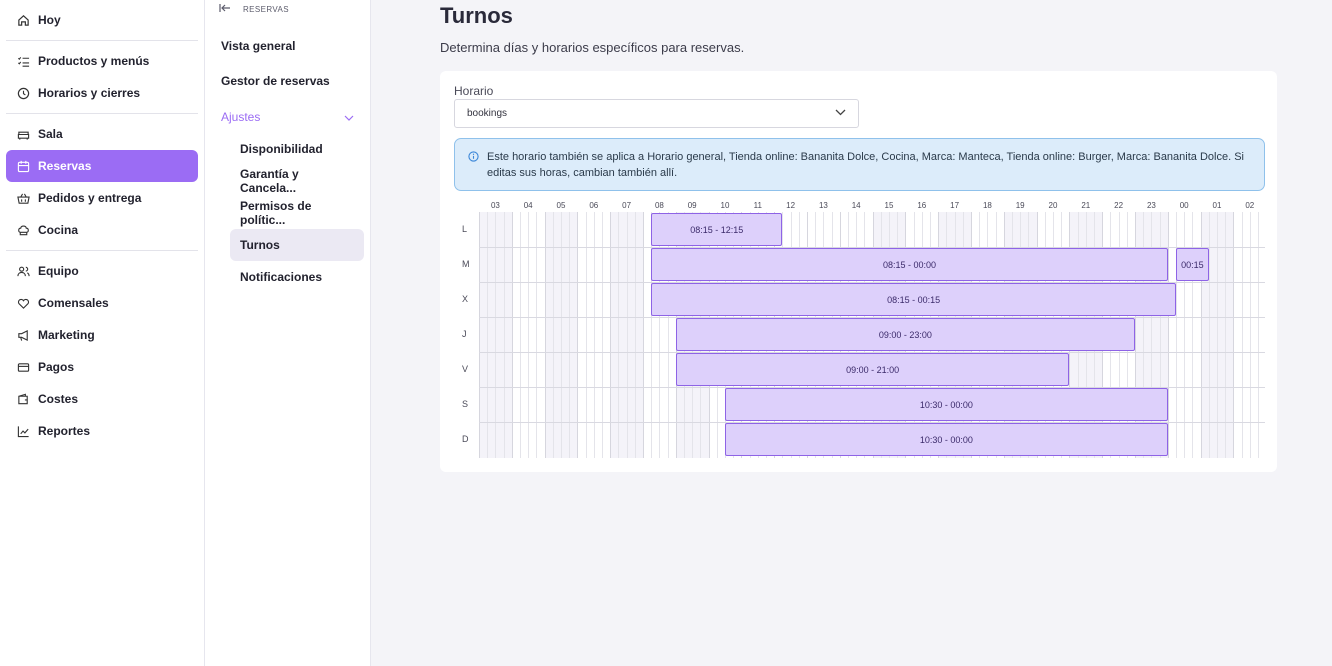  Describe the element at coordinates (1086, 205) in the screenshot. I see `hour-label: 21` at that location.